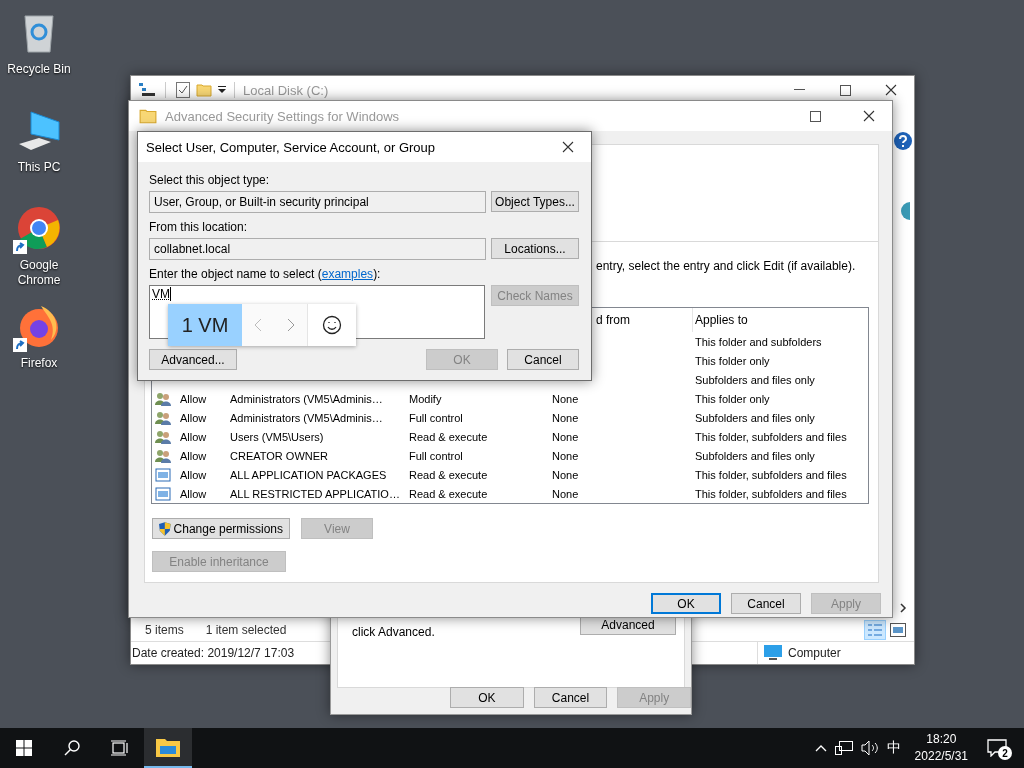  What do you see at coordinates (893, 748) in the screenshot?
I see `input-indicator: 中` at bounding box center [893, 748].